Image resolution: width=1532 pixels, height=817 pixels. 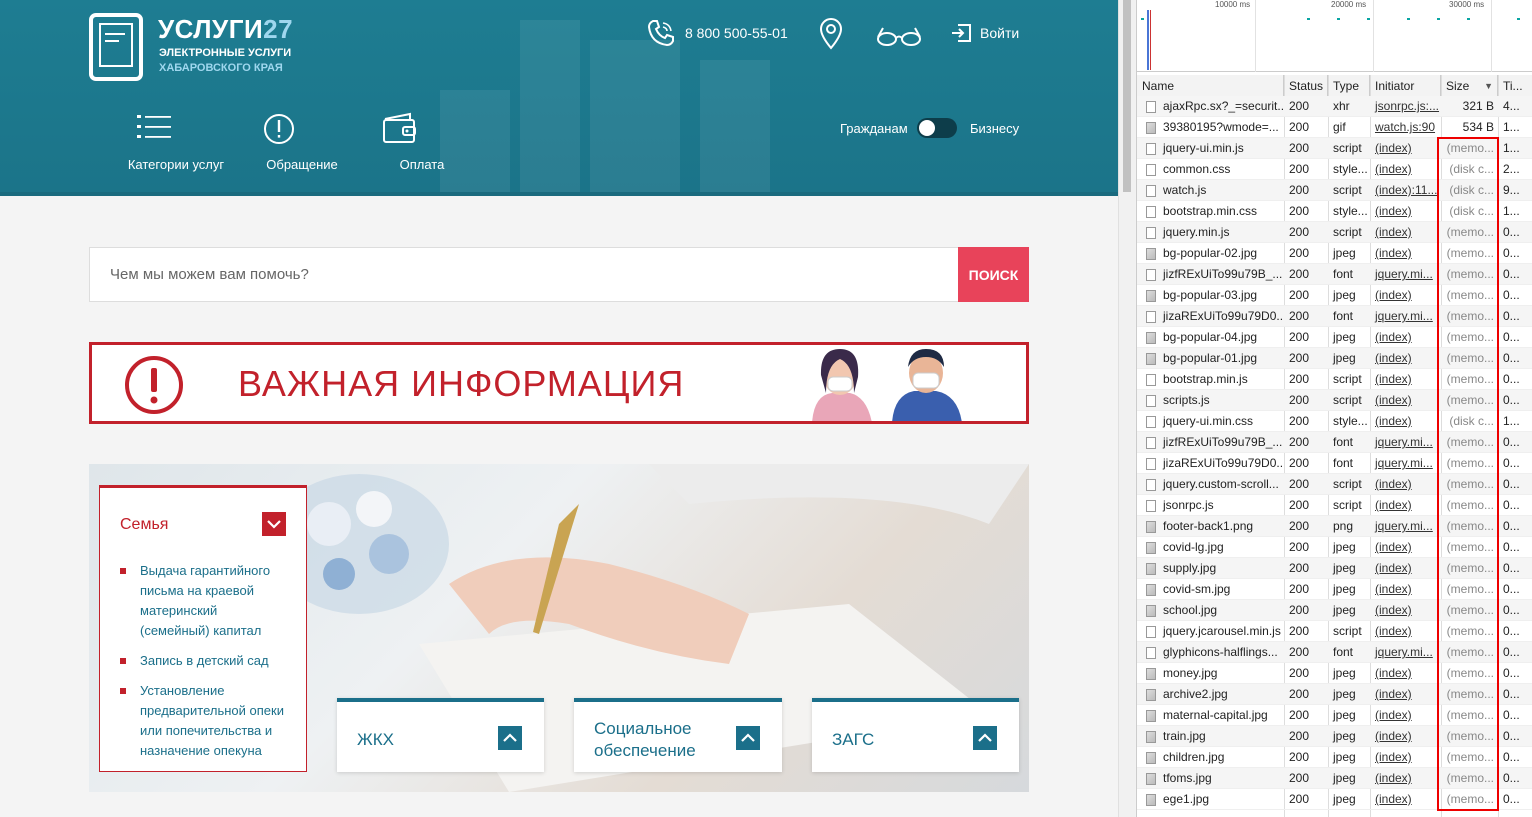 I want to click on logo-title: УСЛУГИ27, so click(x=225, y=29).